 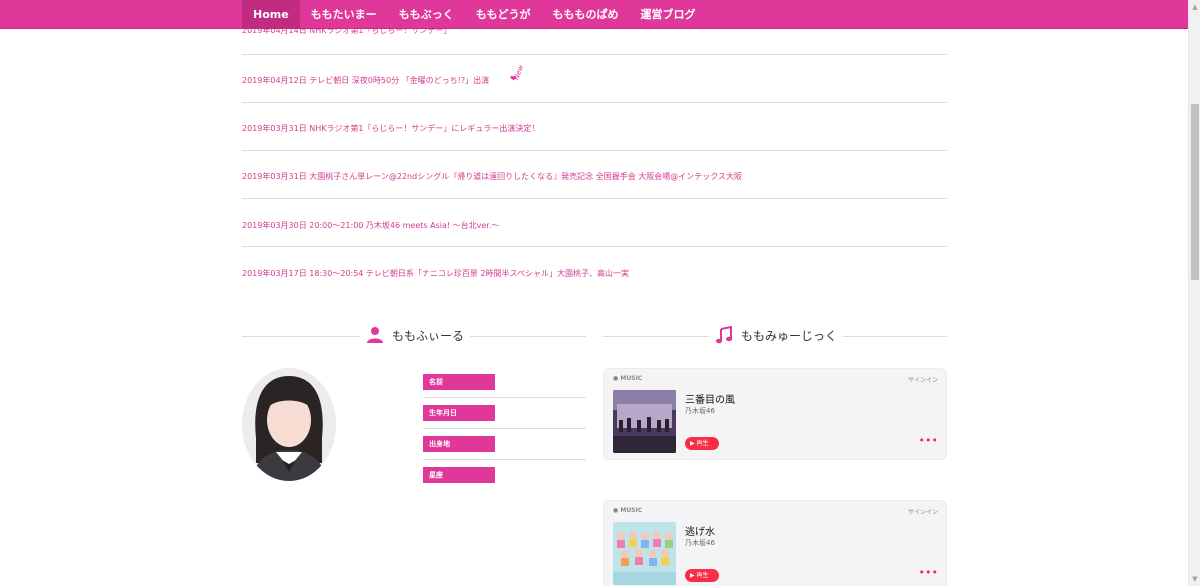 I want to click on scroll-down-arrow-icon: ▼, so click(x=1194, y=579).